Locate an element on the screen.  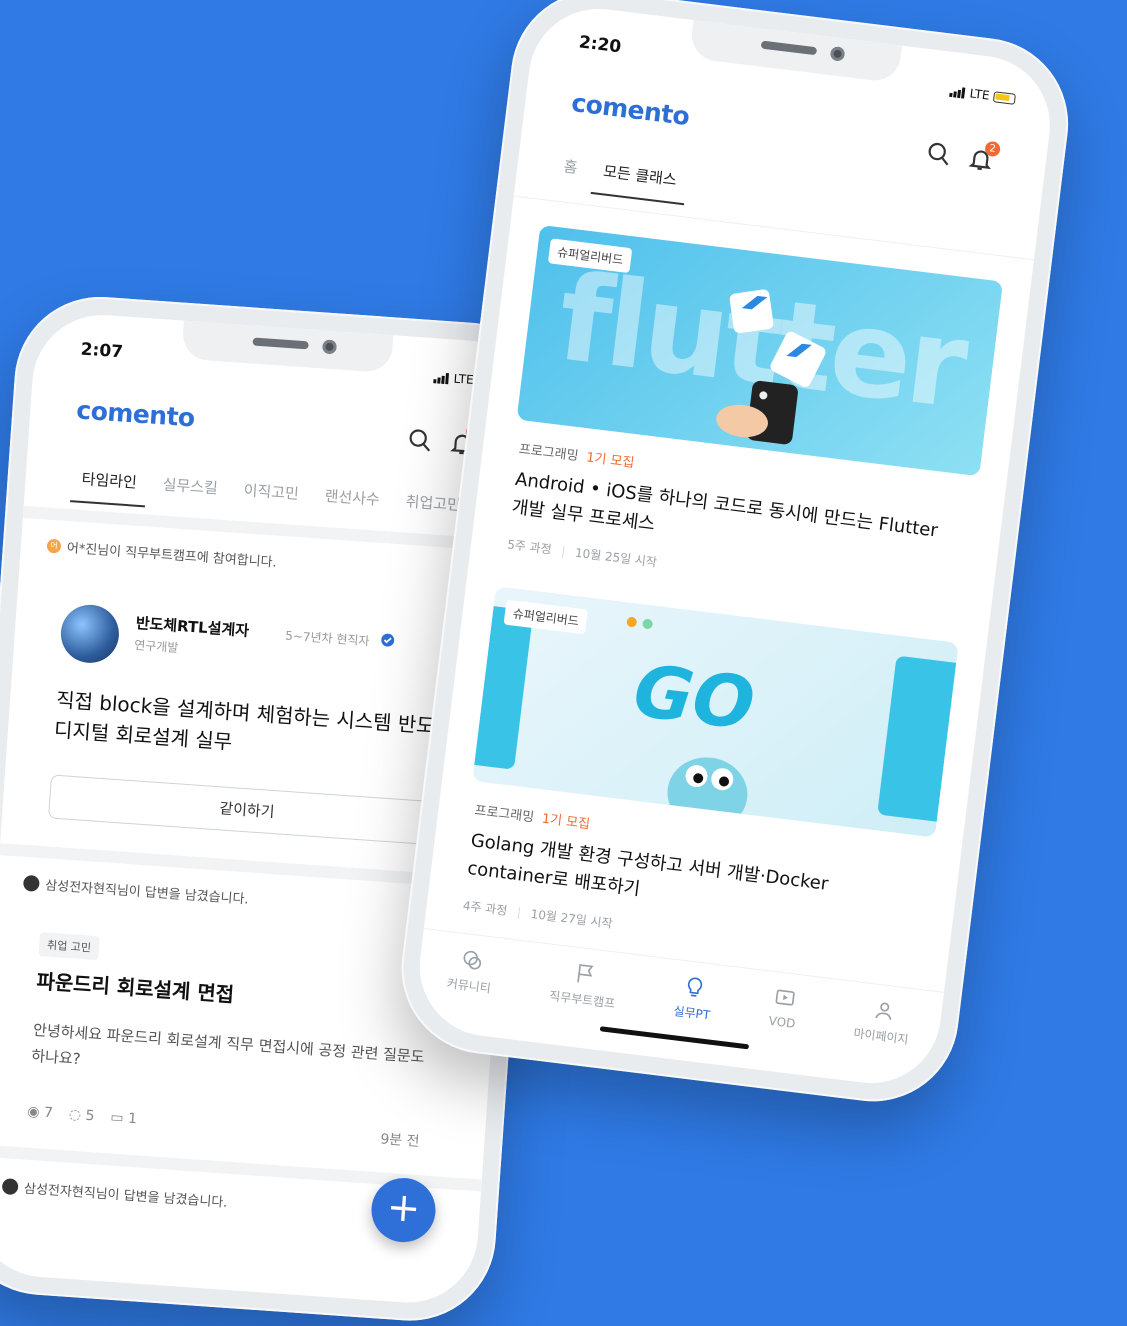
bookmarks-count: 1 is located at coordinates (132, 1119).